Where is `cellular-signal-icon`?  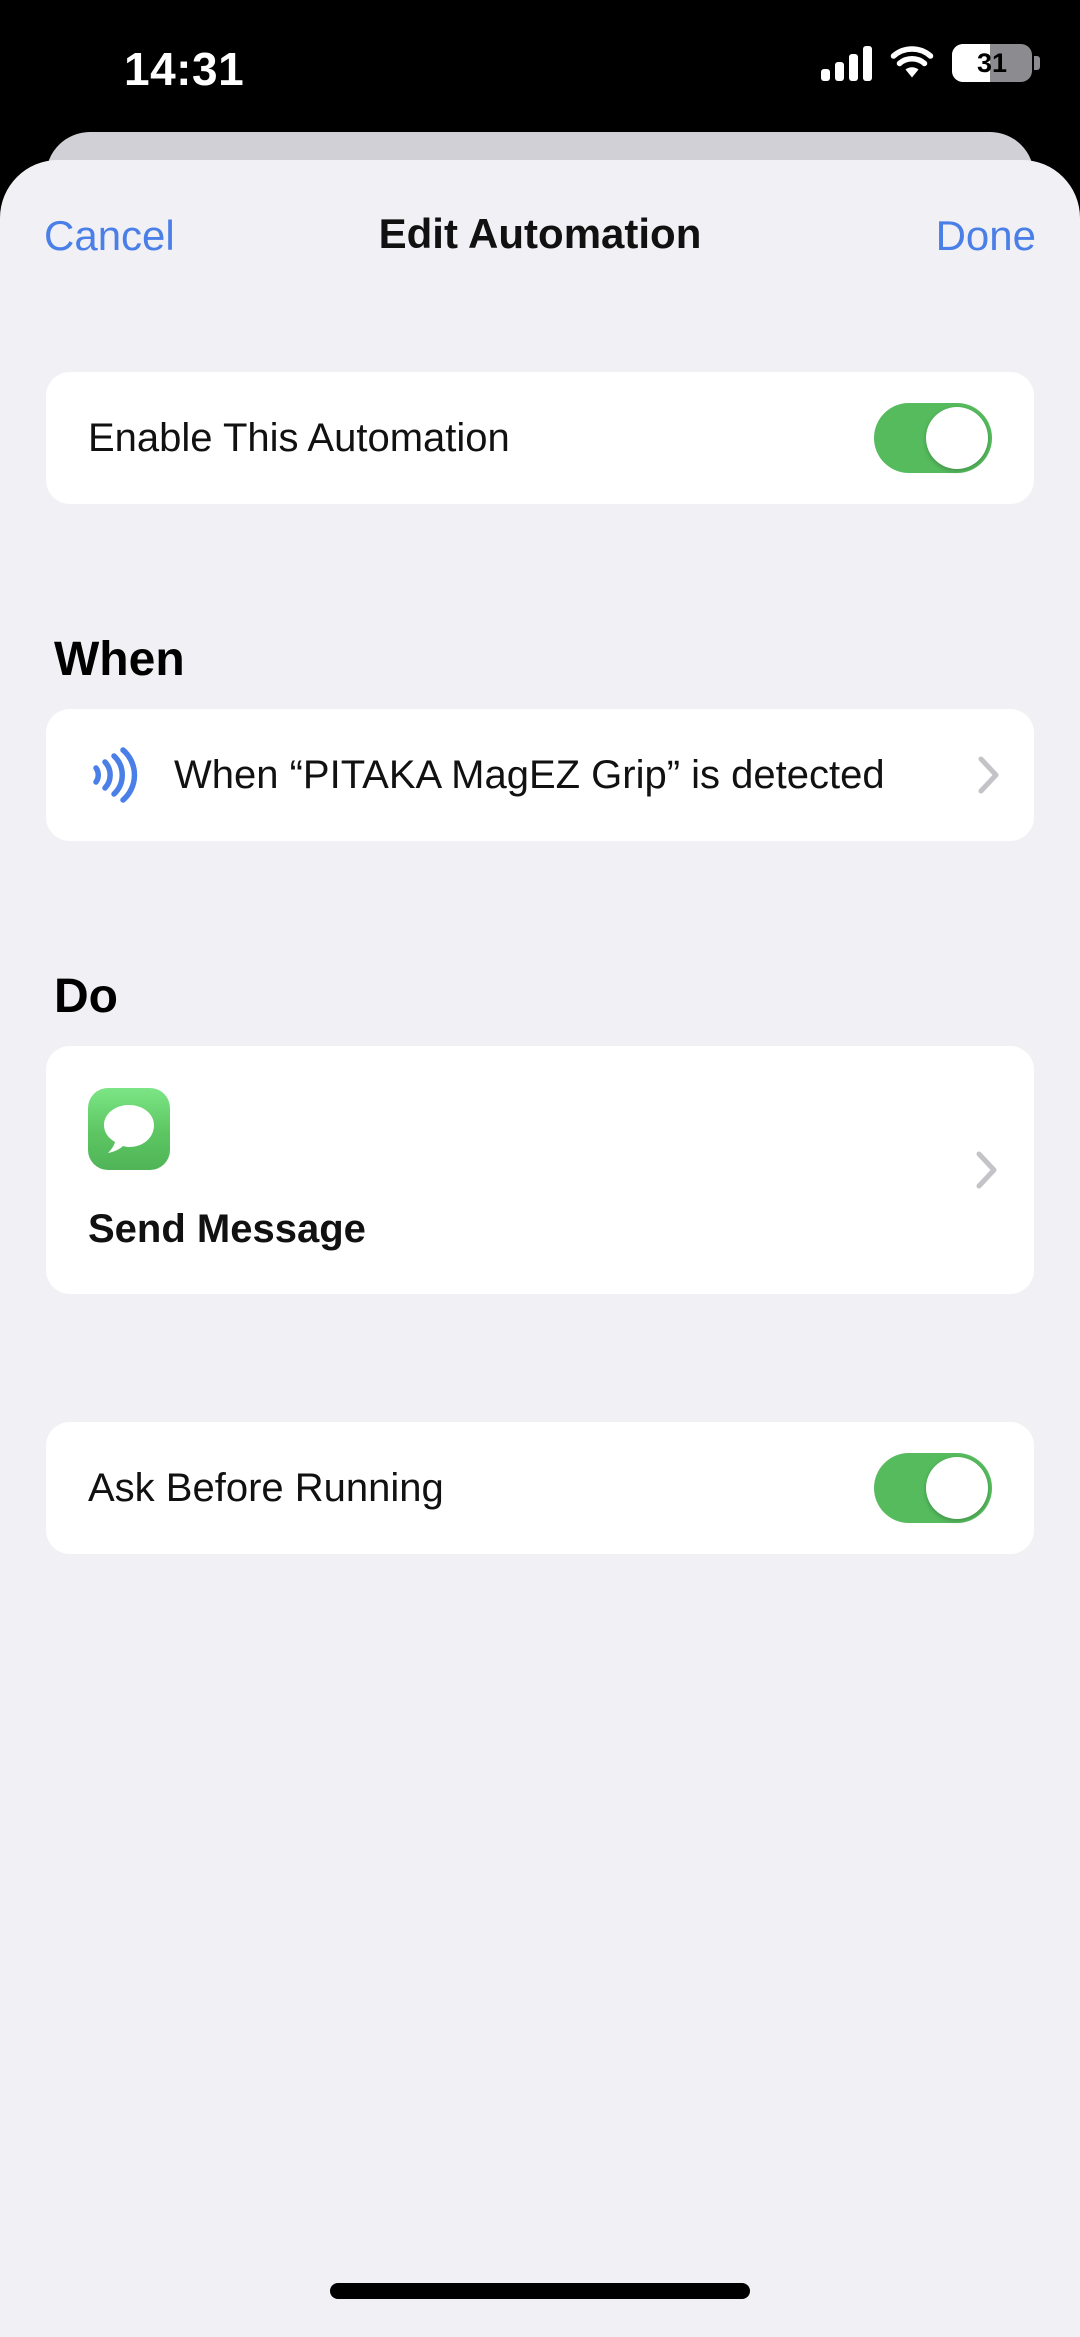 cellular-signal-icon is located at coordinates (846, 63).